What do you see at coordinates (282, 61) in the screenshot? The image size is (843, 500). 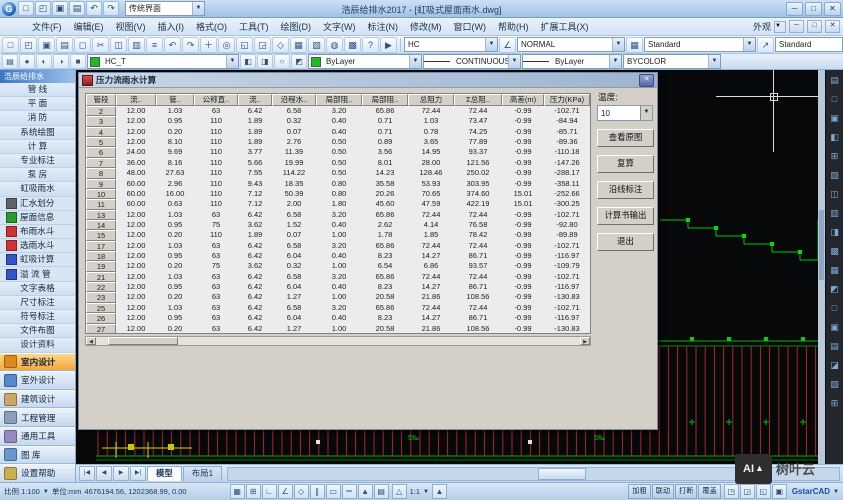 I see `layer-off-icon: ○` at bounding box center [282, 61].